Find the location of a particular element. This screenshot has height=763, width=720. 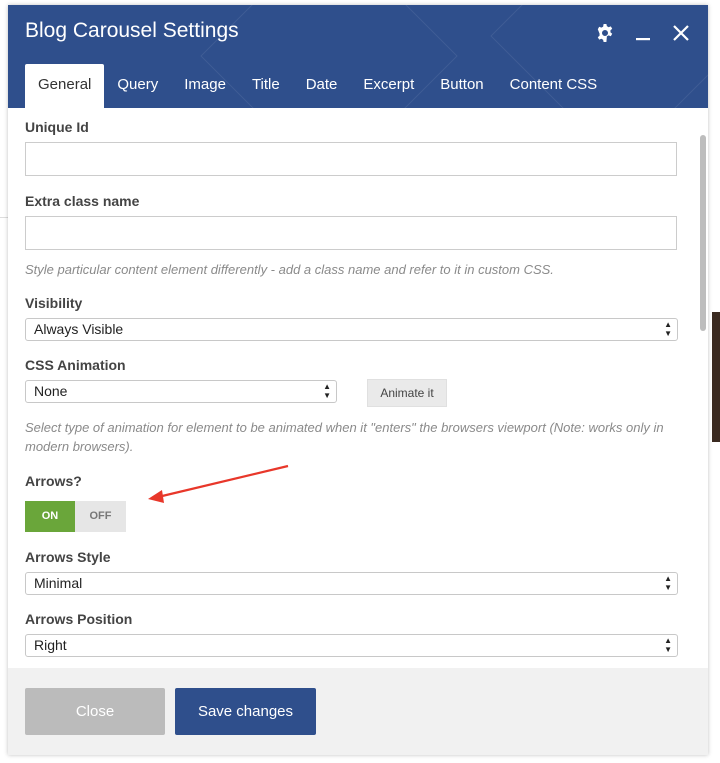

modal-footer: Close Save changes is located at coordinates (358, 711).